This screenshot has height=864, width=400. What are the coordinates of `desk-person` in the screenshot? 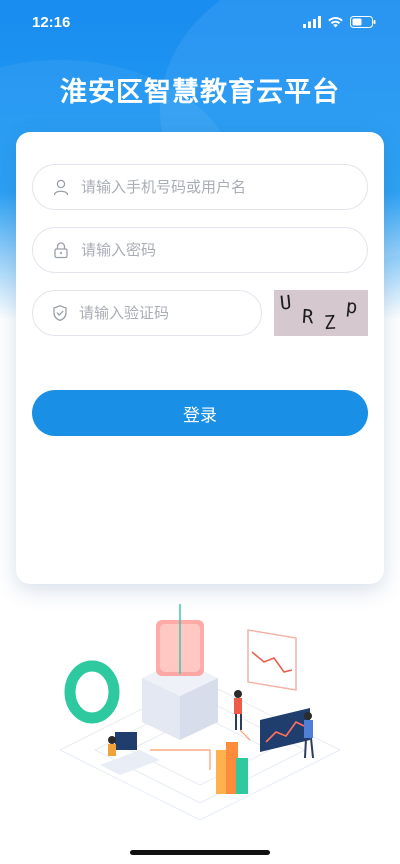 It's located at (130, 753).